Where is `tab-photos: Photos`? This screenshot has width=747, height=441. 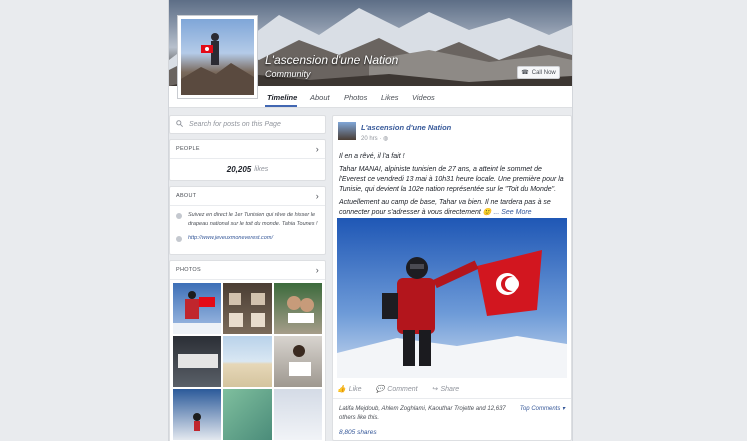 tab-photos: Photos is located at coordinates (355, 97).